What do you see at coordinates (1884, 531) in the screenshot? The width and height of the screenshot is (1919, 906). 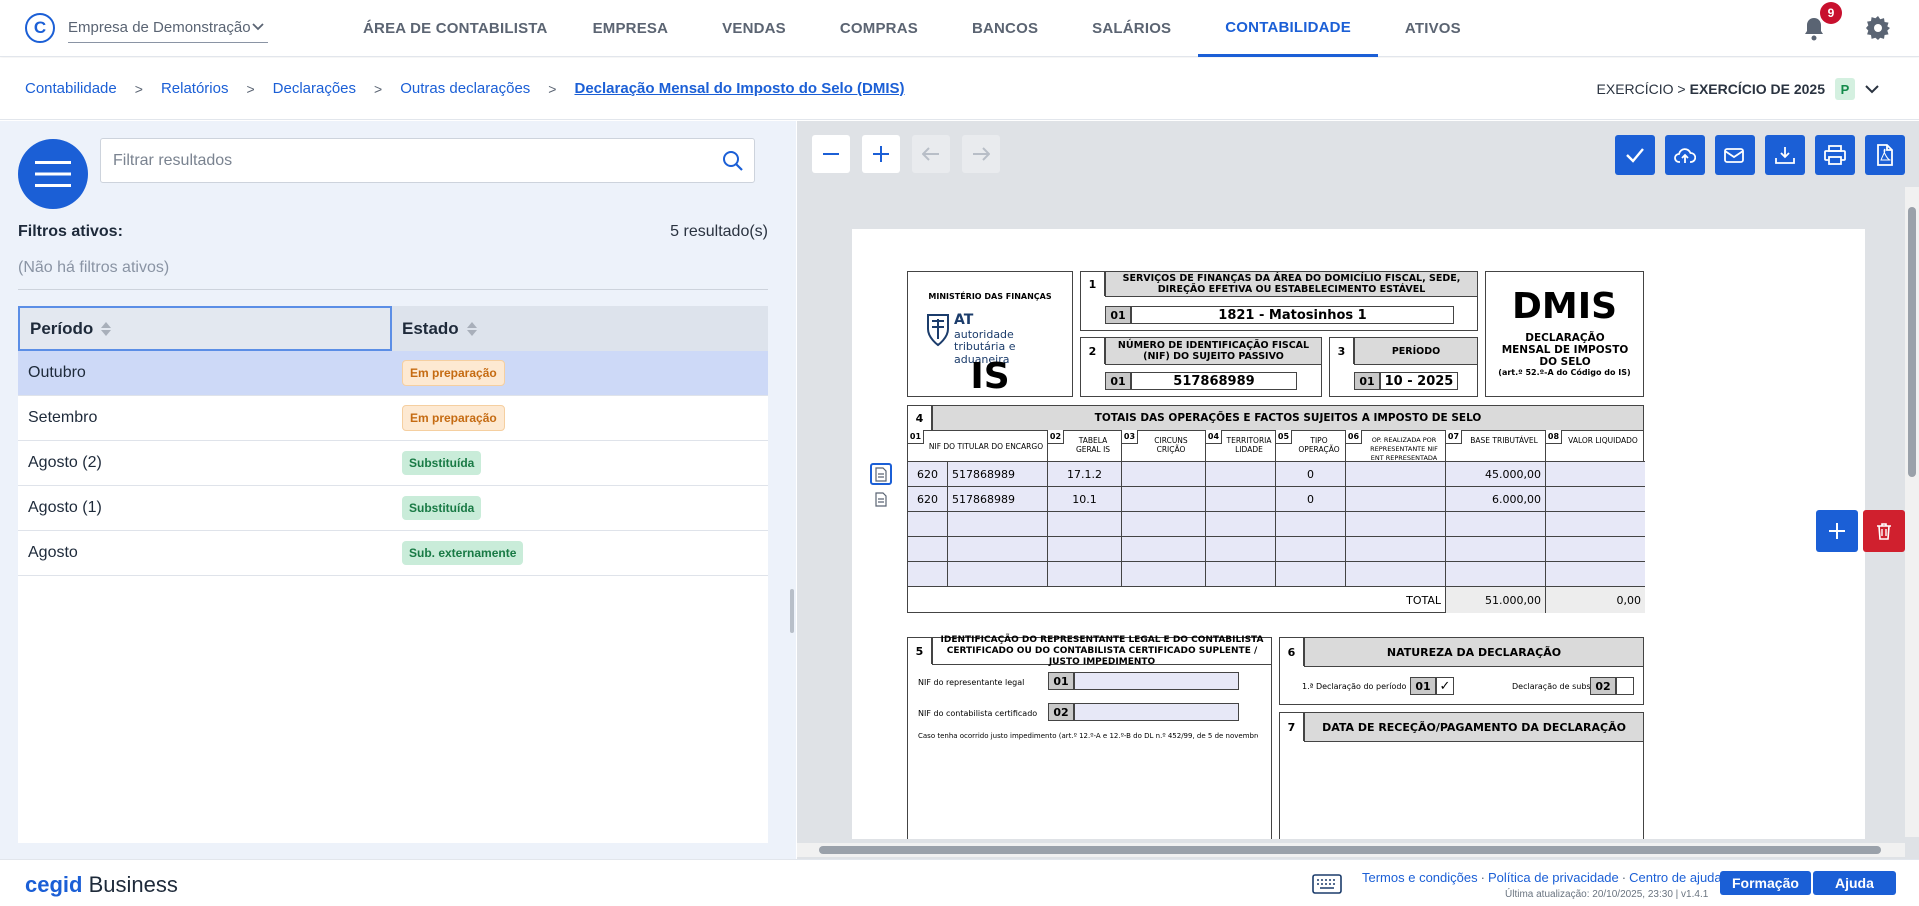 I see `delete-line-button` at bounding box center [1884, 531].